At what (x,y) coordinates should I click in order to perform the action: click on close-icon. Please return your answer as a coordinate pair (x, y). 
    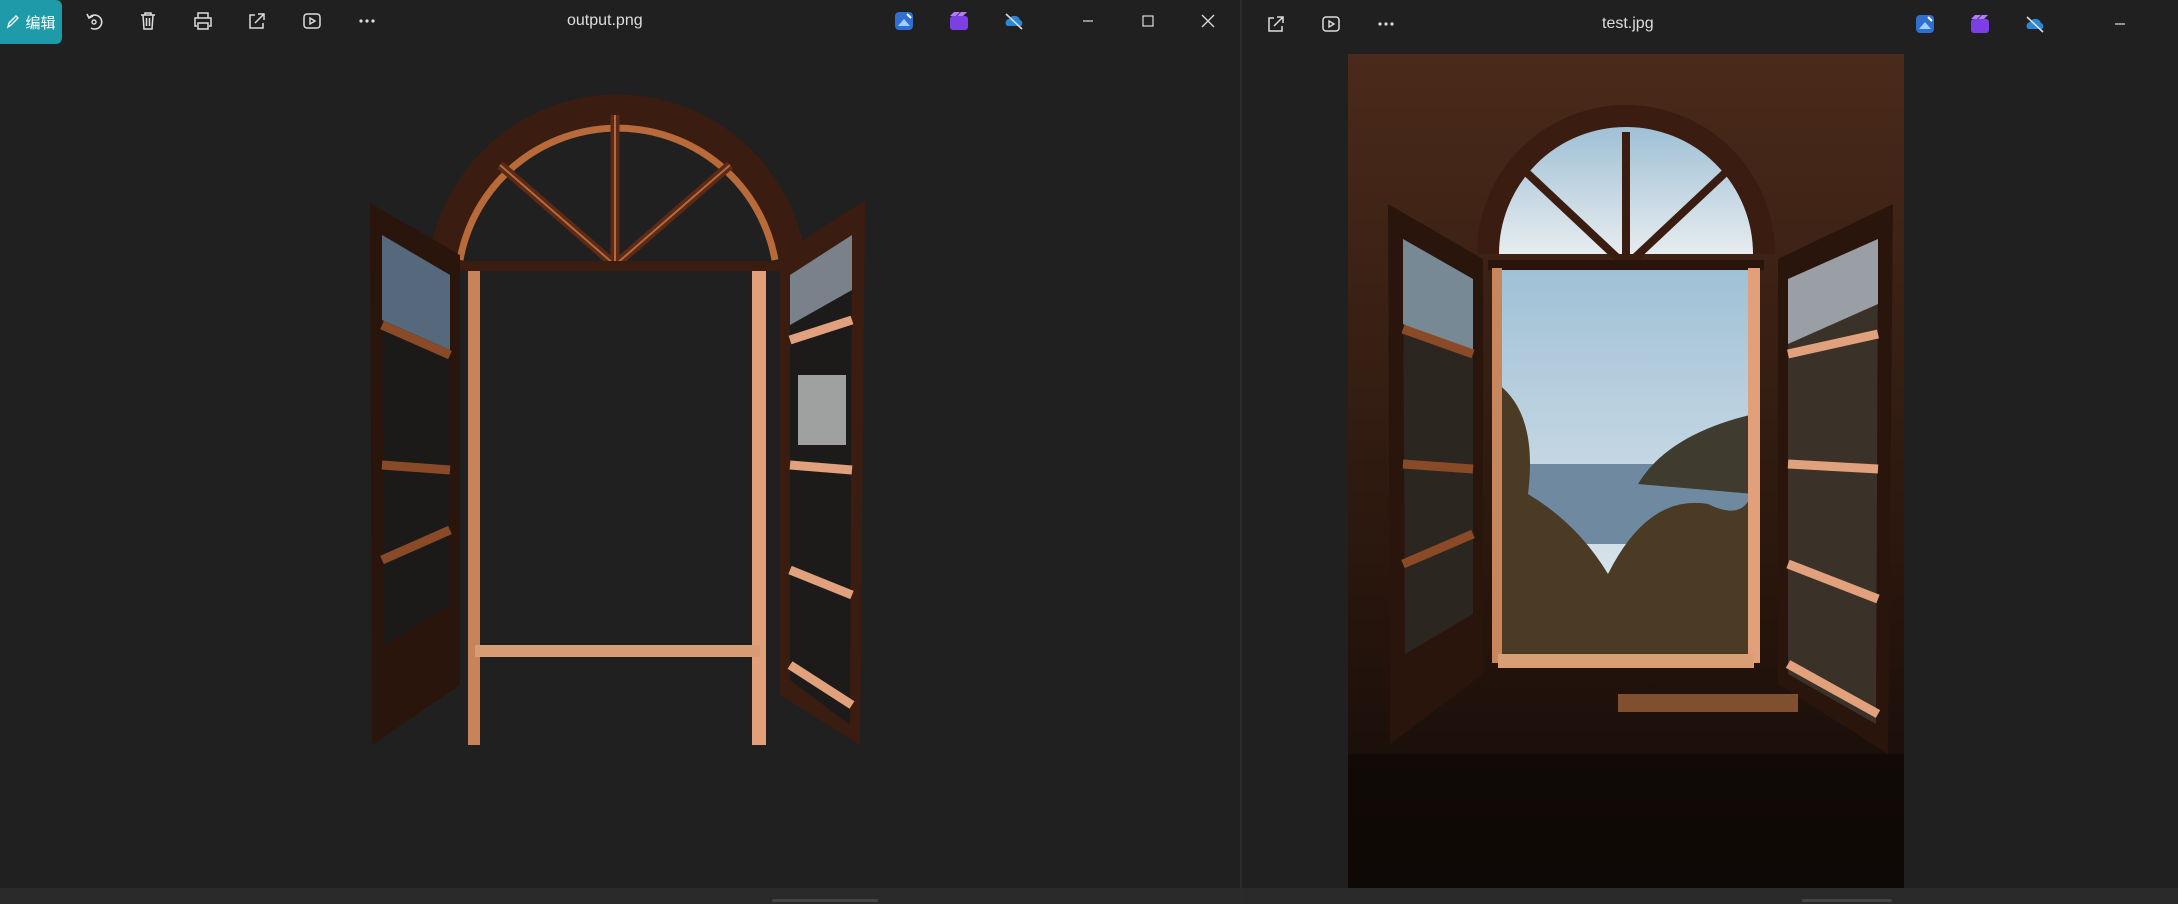
    Looking at the image, I should click on (1208, 21).